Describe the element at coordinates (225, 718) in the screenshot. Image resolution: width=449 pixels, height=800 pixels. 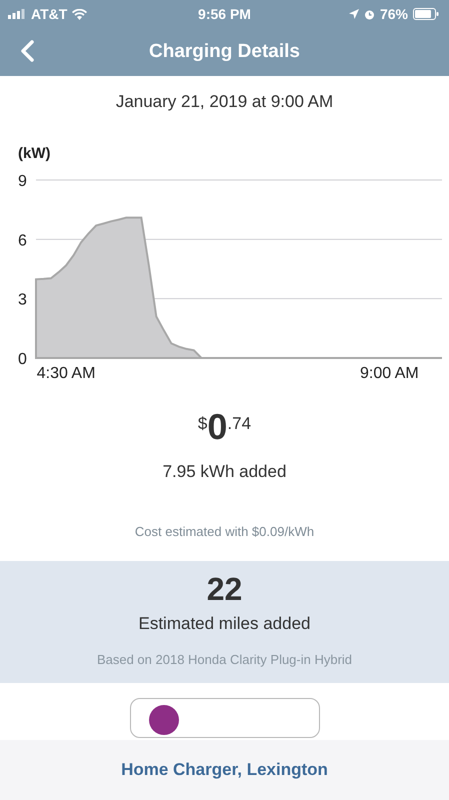
I see `vehicle-button` at that location.